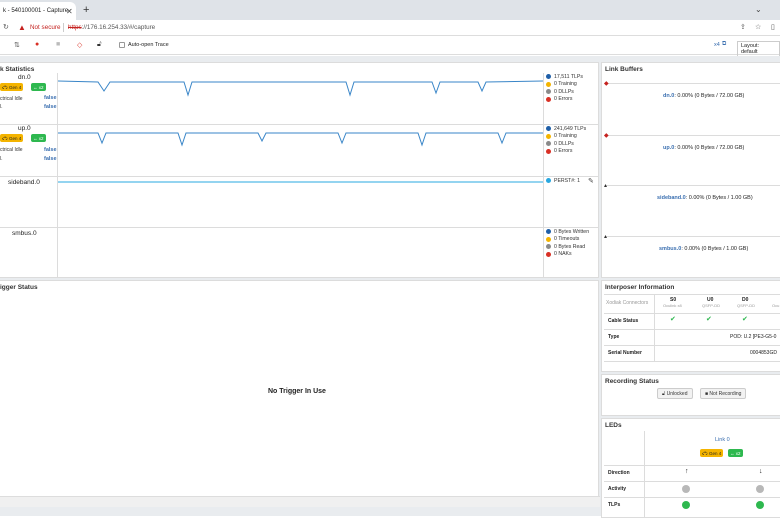  What do you see at coordinates (743, 27) in the screenshot?
I see `share-icon: ⇪` at bounding box center [743, 27].